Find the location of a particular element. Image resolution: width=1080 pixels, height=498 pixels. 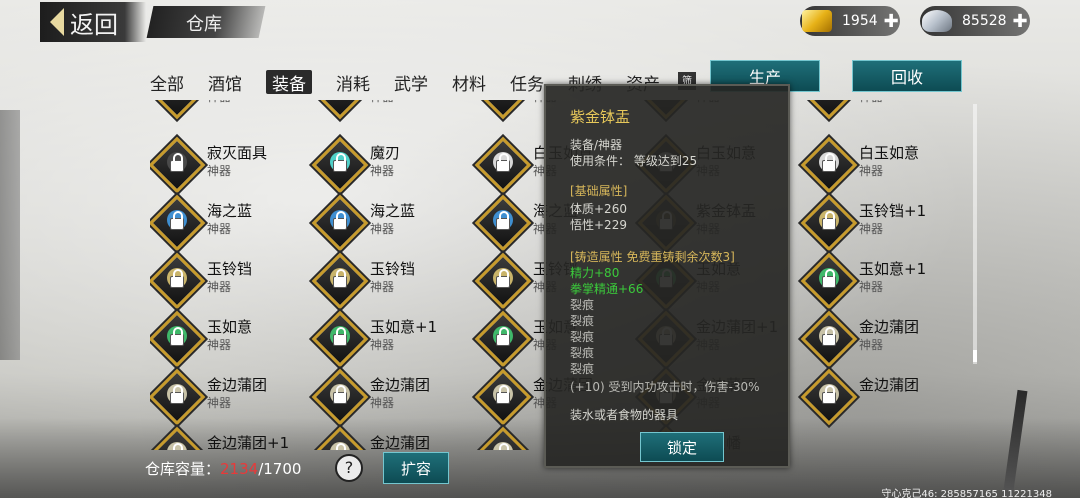

capacity-current: 2134 is located at coordinates (239, 469).